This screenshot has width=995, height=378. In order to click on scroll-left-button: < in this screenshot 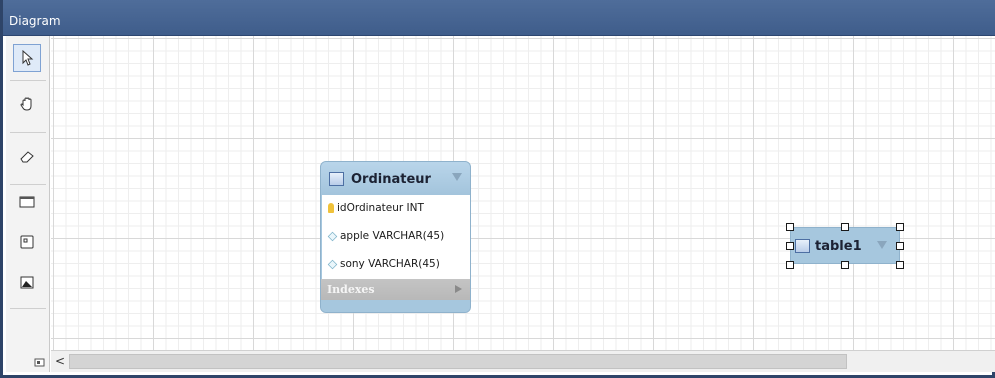, I will do `click(60, 361)`.